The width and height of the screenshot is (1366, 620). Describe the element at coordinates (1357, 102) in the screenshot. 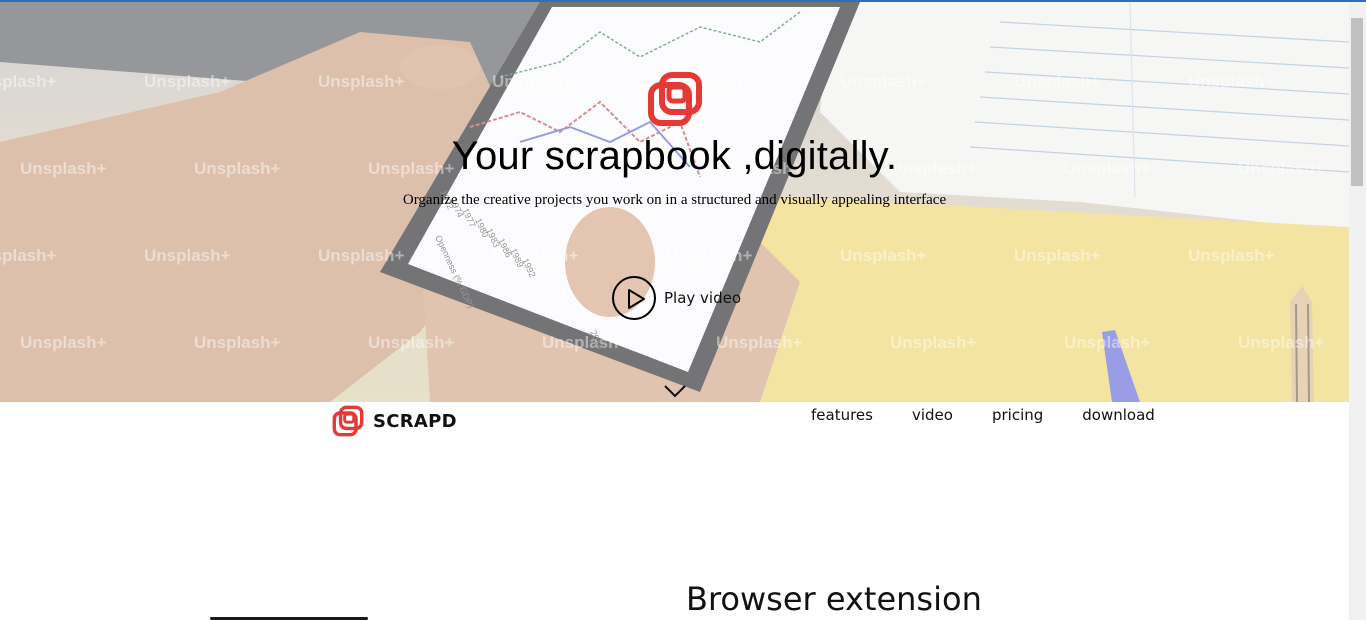

I see `scrollbar-thumb` at that location.